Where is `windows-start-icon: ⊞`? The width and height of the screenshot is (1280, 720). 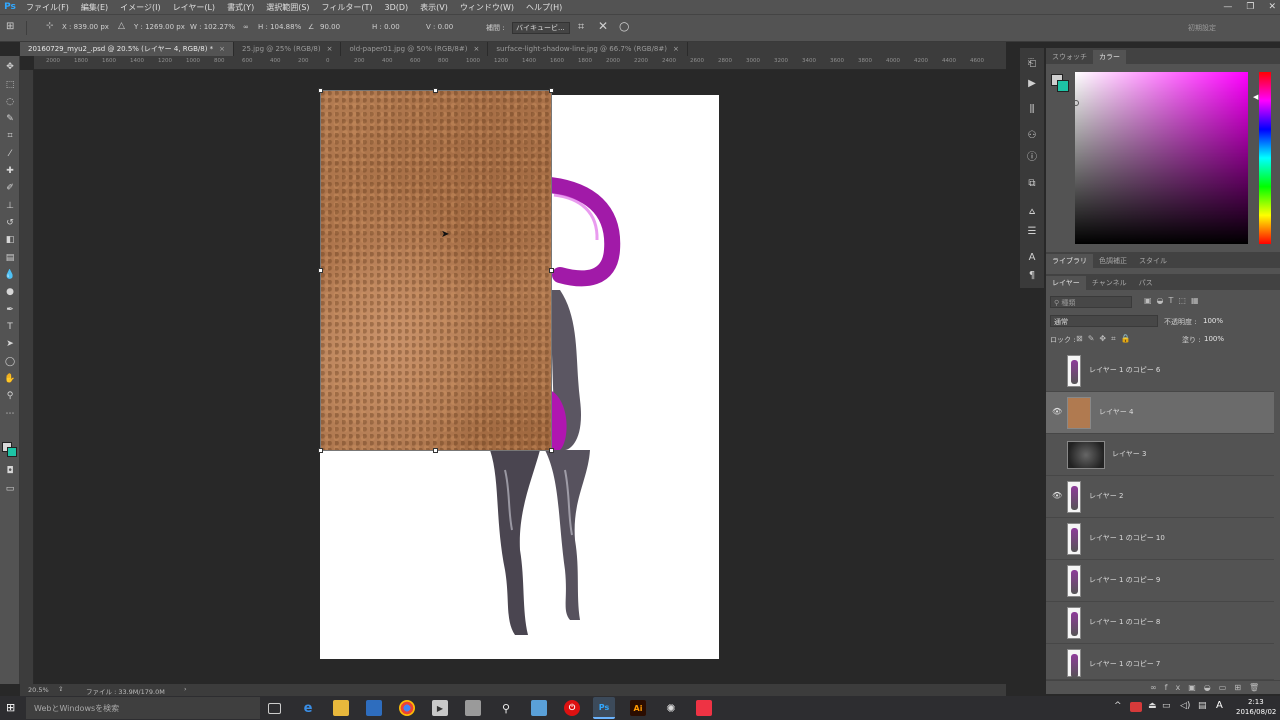 windows-start-icon: ⊞ is located at coordinates (10, 707).